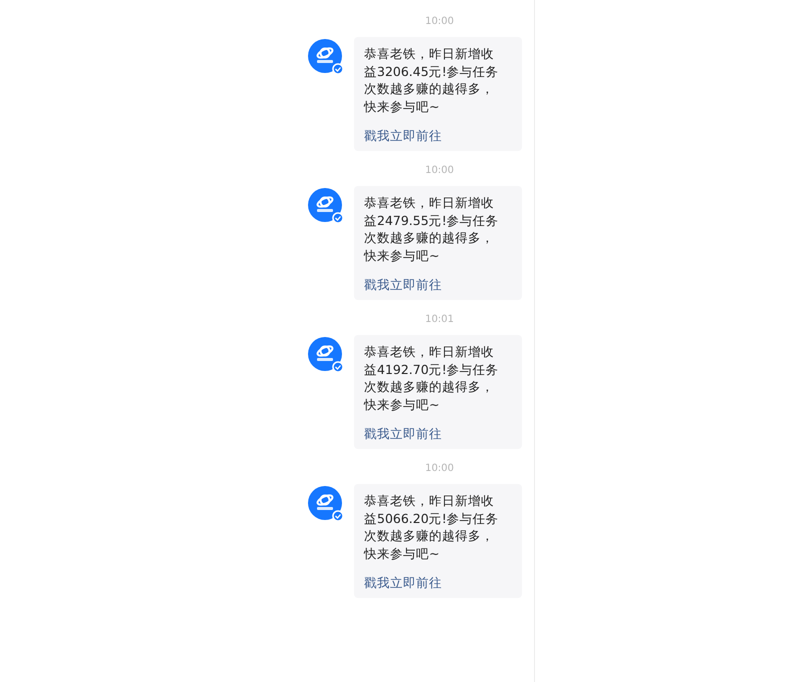  I want to click on message-text: 恭喜老铁，昨日新增收益3206.45元!参与任务次数越多赚的越得多，快来参与吧~, so click(432, 80).